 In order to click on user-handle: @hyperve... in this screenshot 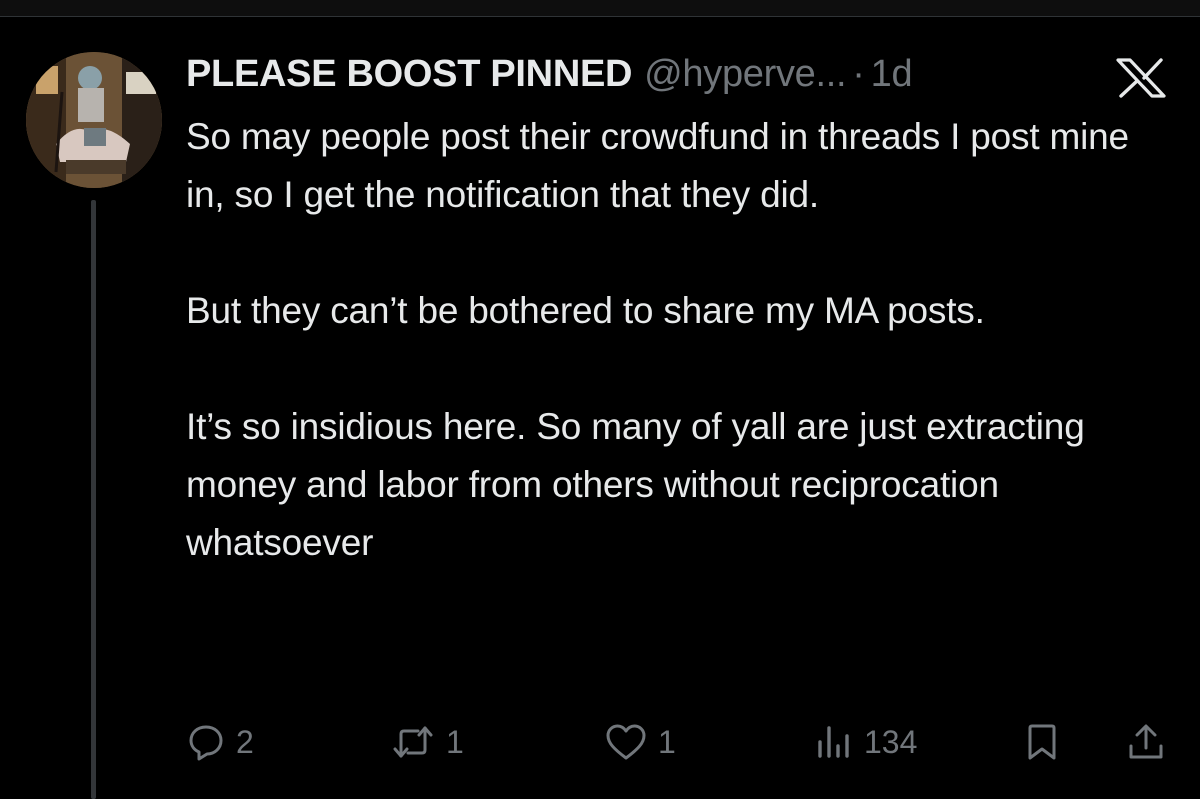, I will do `click(745, 74)`.